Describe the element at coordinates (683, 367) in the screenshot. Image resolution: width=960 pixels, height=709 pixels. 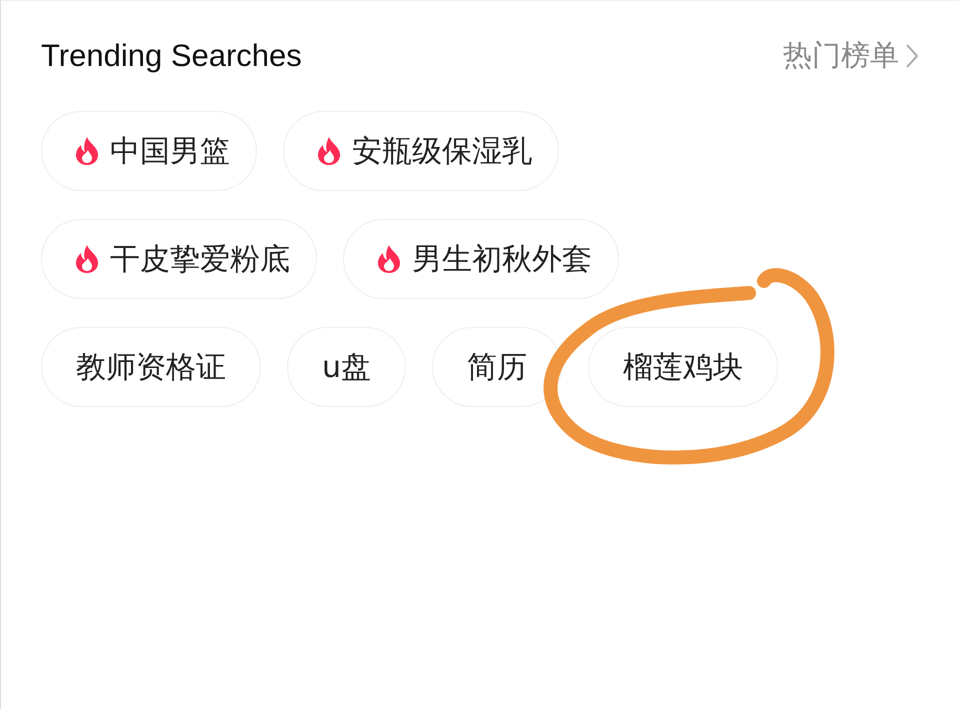
I see `search-chip: 榴莲鸡块` at that location.